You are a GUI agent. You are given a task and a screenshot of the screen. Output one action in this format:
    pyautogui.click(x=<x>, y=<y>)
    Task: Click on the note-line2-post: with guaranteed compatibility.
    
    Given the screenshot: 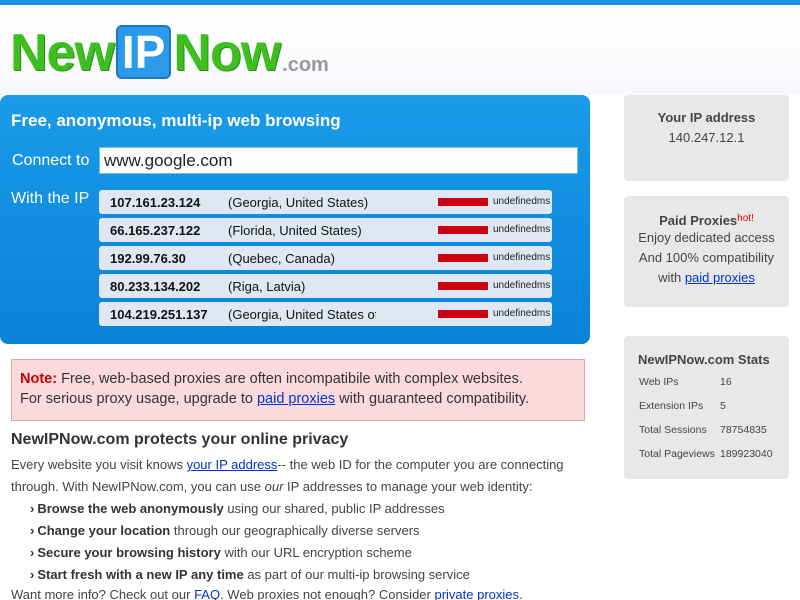 What is the action you would take?
    pyautogui.click(x=432, y=399)
    